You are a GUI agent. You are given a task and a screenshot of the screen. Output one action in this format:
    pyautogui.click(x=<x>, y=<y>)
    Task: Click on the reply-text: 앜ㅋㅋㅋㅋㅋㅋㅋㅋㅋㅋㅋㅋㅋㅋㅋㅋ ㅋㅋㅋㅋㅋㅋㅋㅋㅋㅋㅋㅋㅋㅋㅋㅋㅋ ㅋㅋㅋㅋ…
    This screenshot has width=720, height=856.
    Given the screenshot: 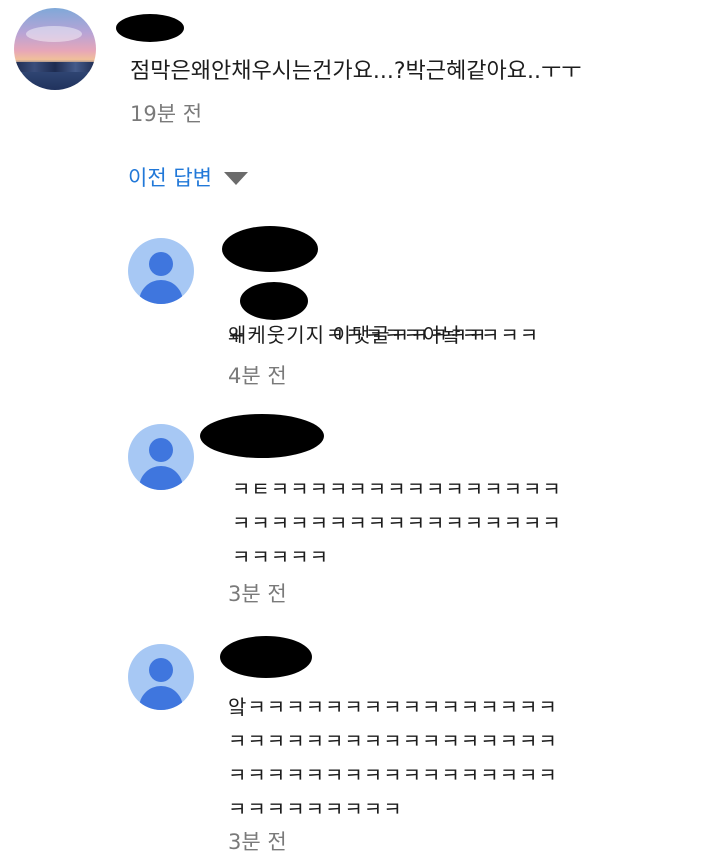 What is the action you would take?
    pyautogui.click(x=393, y=758)
    